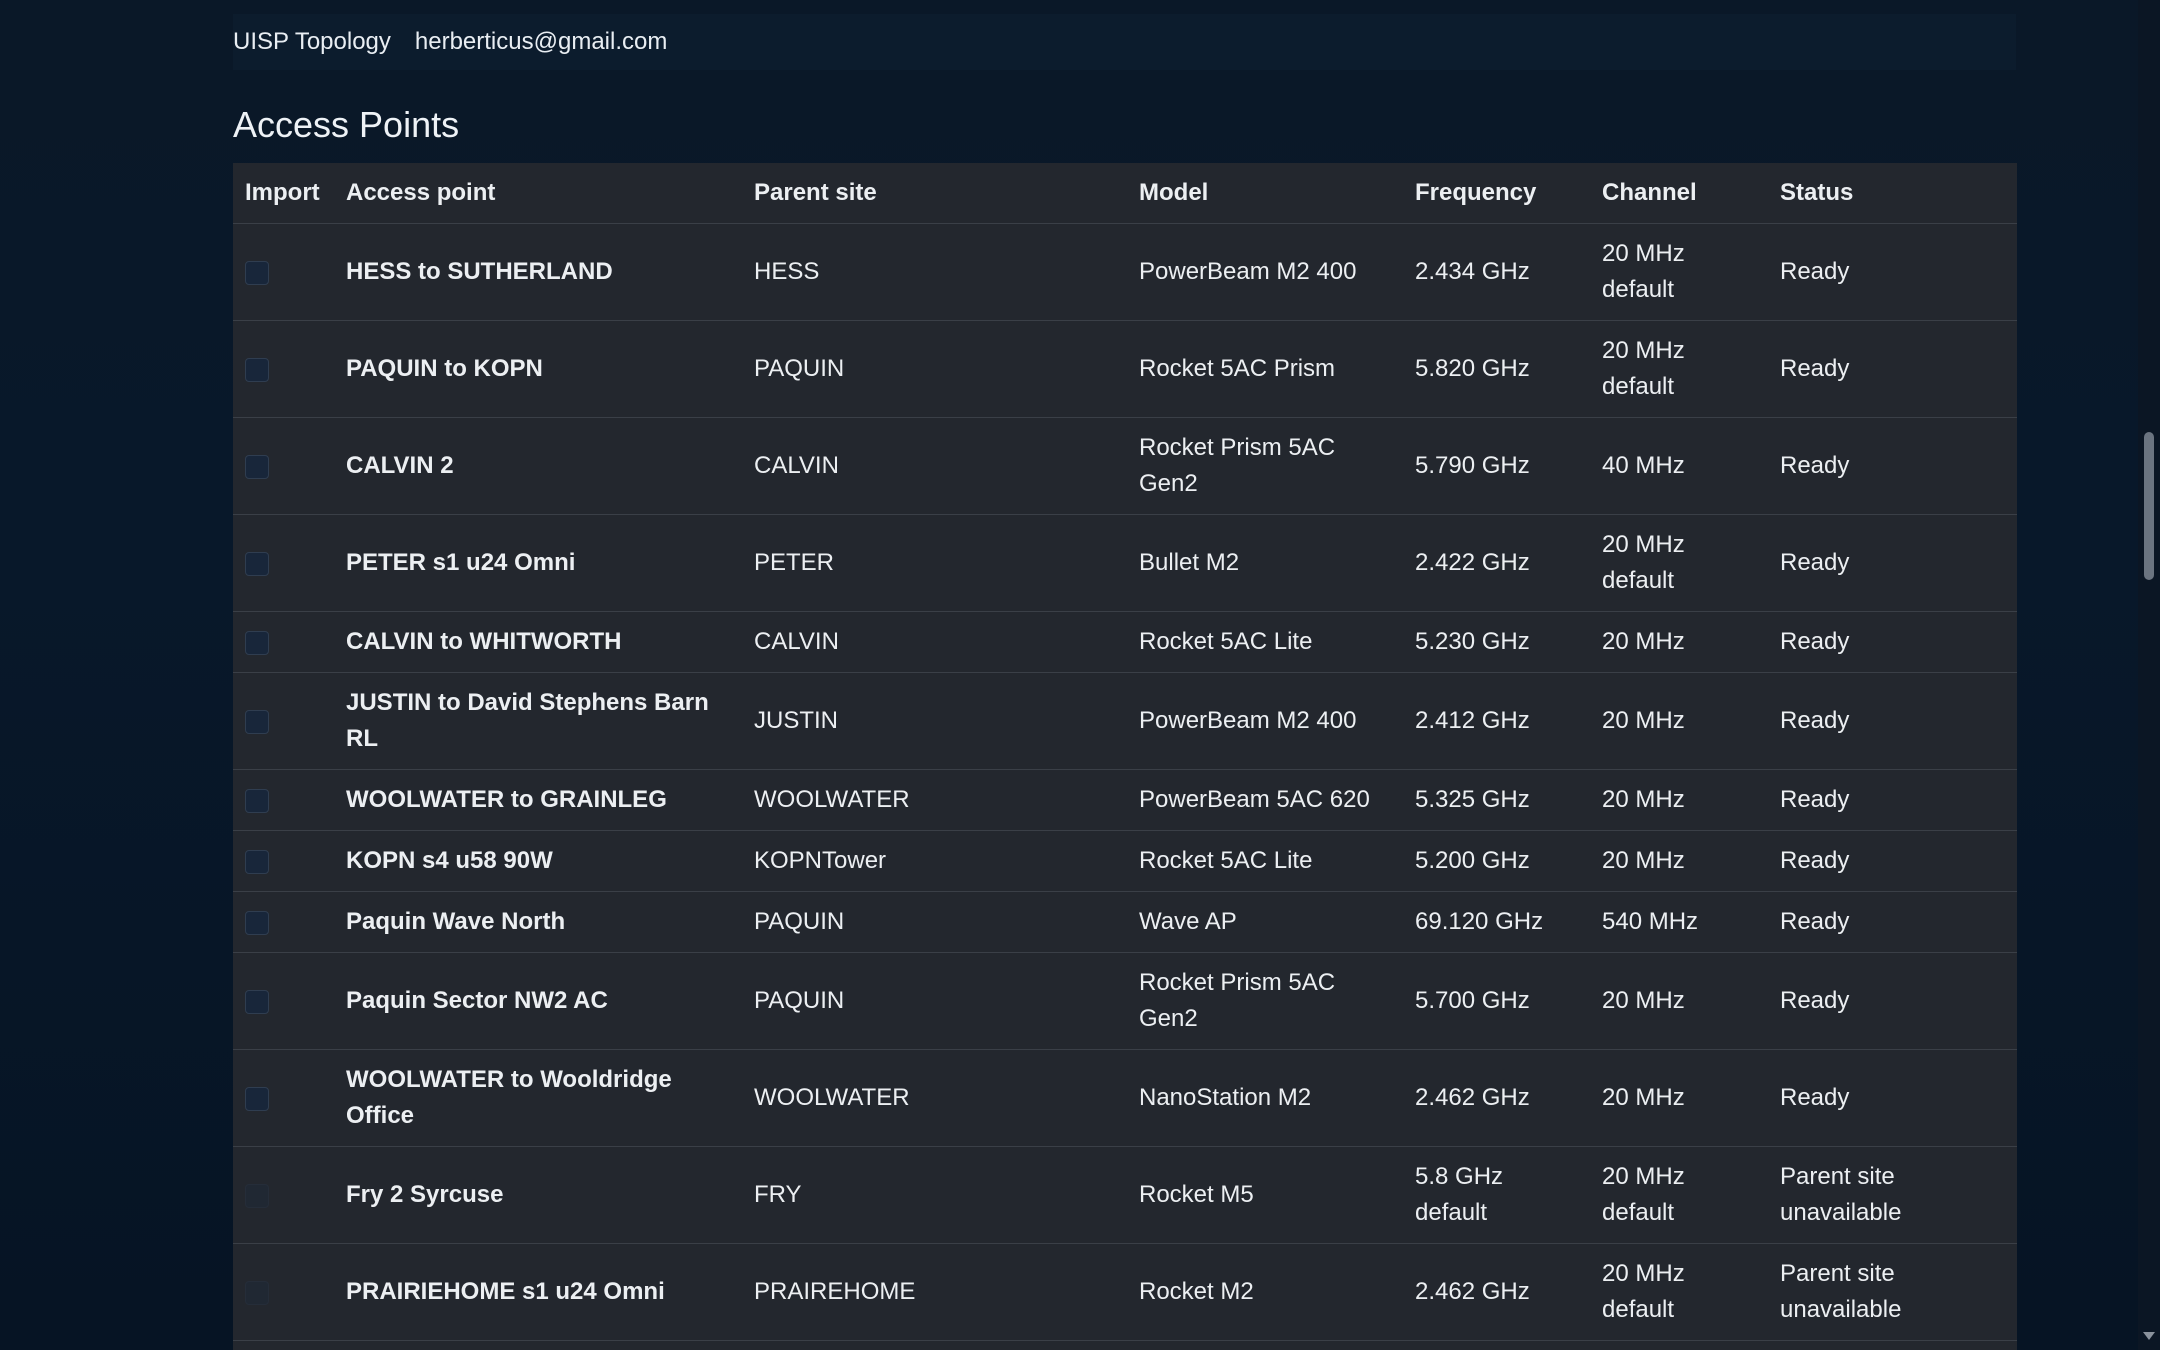 Image resolution: width=2160 pixels, height=1350 pixels. Describe the element at coordinates (346, 124) in the screenshot. I see `page-title: Access Points` at that location.